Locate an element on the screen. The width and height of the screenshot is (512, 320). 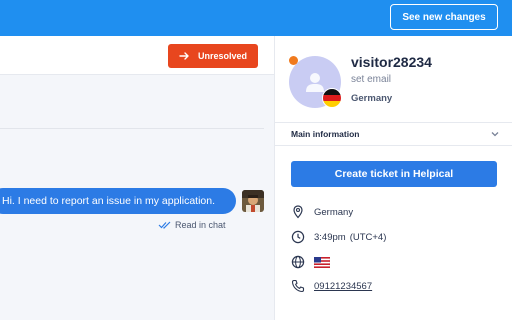
location-text: Germany is located at coordinates (334, 212).